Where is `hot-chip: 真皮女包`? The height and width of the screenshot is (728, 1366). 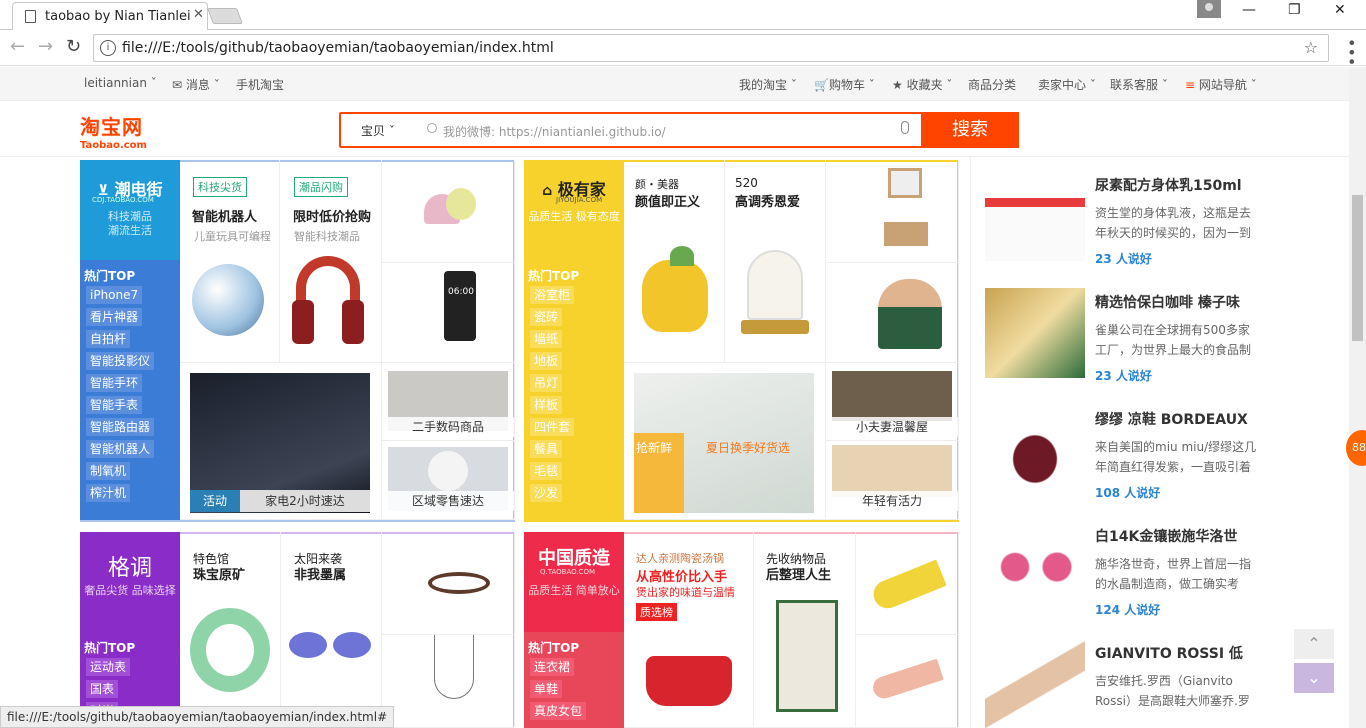
hot-chip: 真皮女包 is located at coordinates (558, 711).